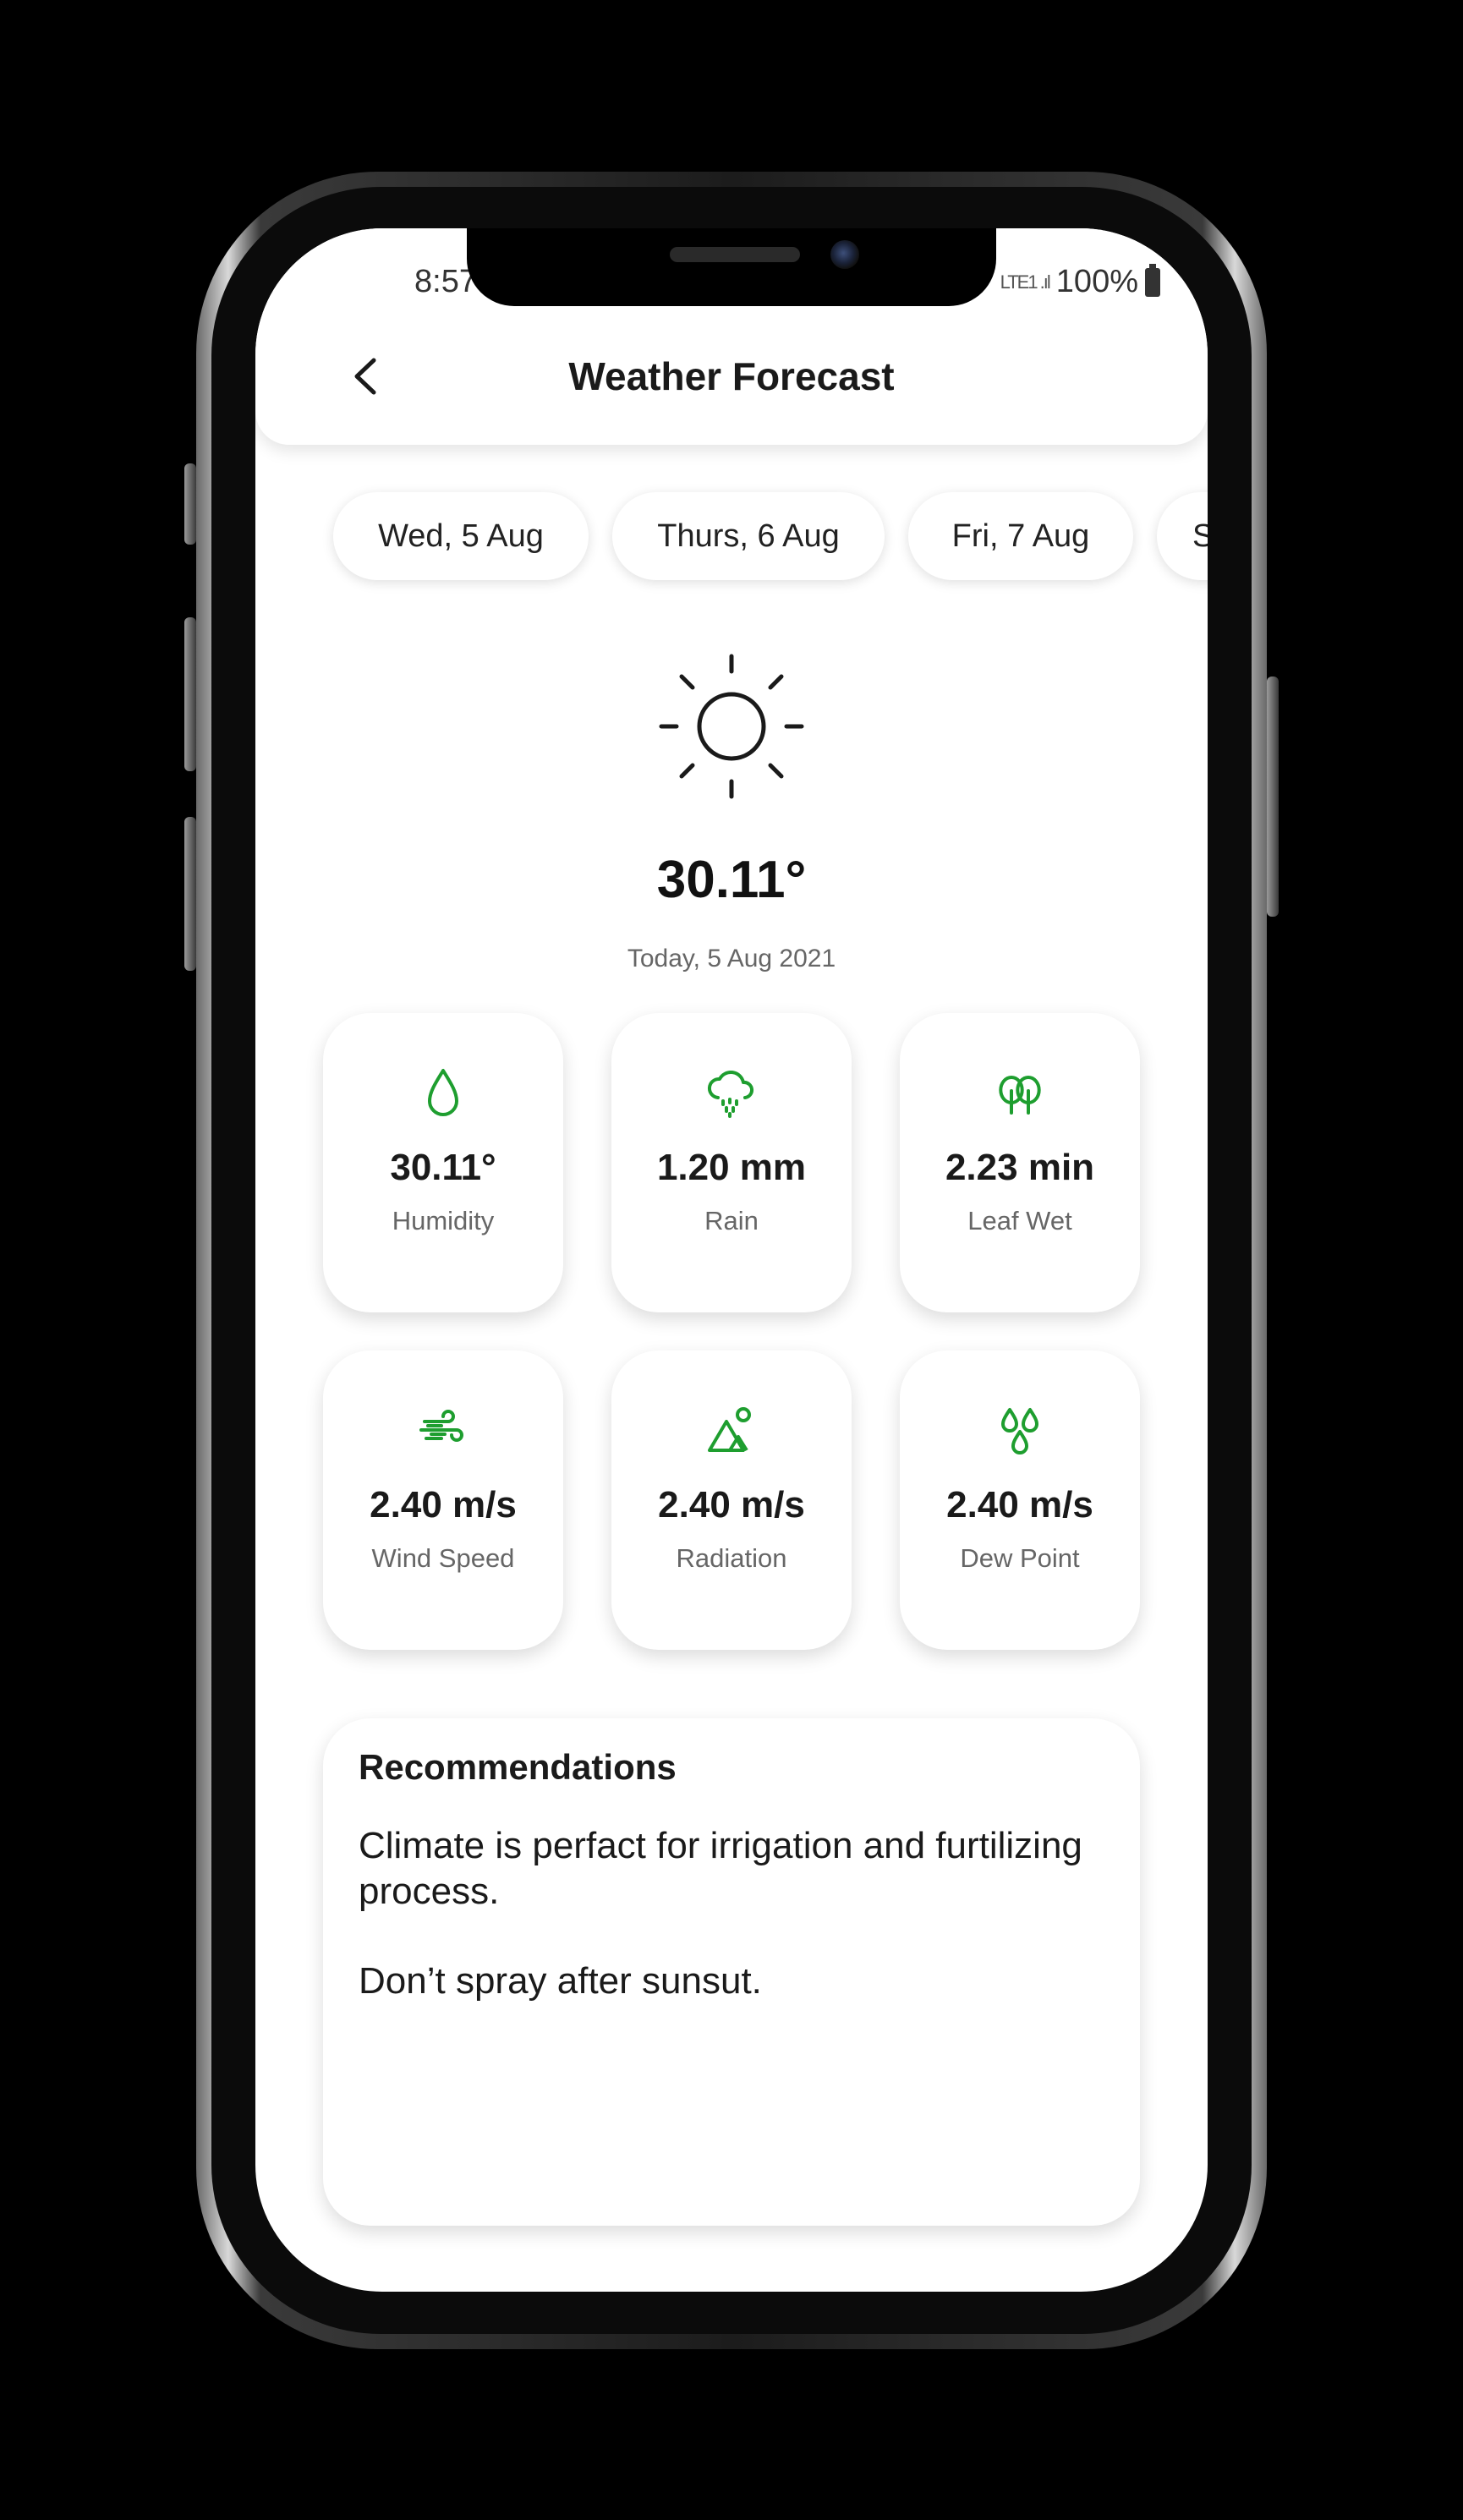  Describe the element at coordinates (1020, 1095) in the screenshot. I see `trees-icon` at that location.